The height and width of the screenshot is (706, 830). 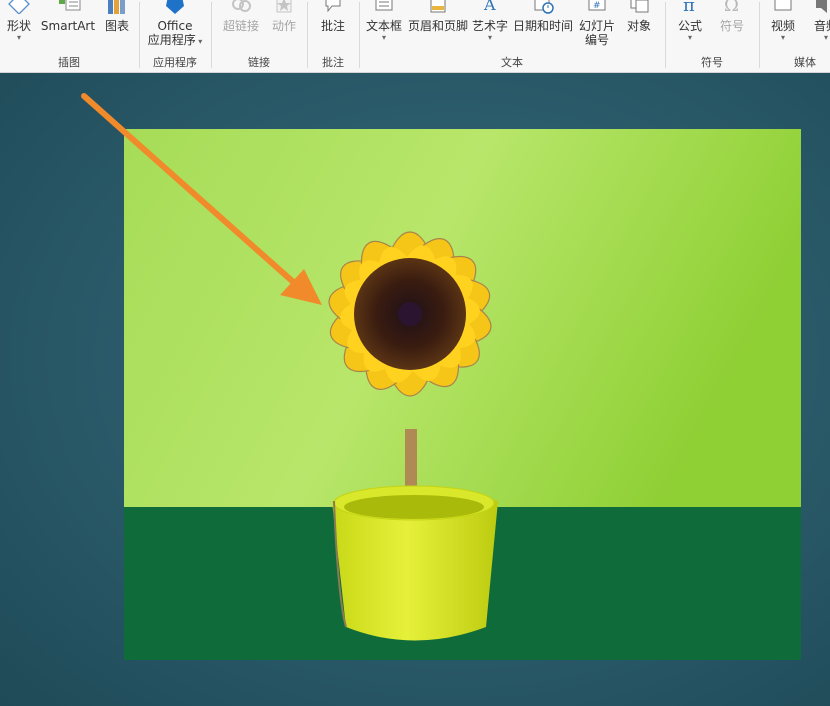 What do you see at coordinates (712, 62) in the screenshot?
I see `group-label-symbols: 符号` at bounding box center [712, 62].